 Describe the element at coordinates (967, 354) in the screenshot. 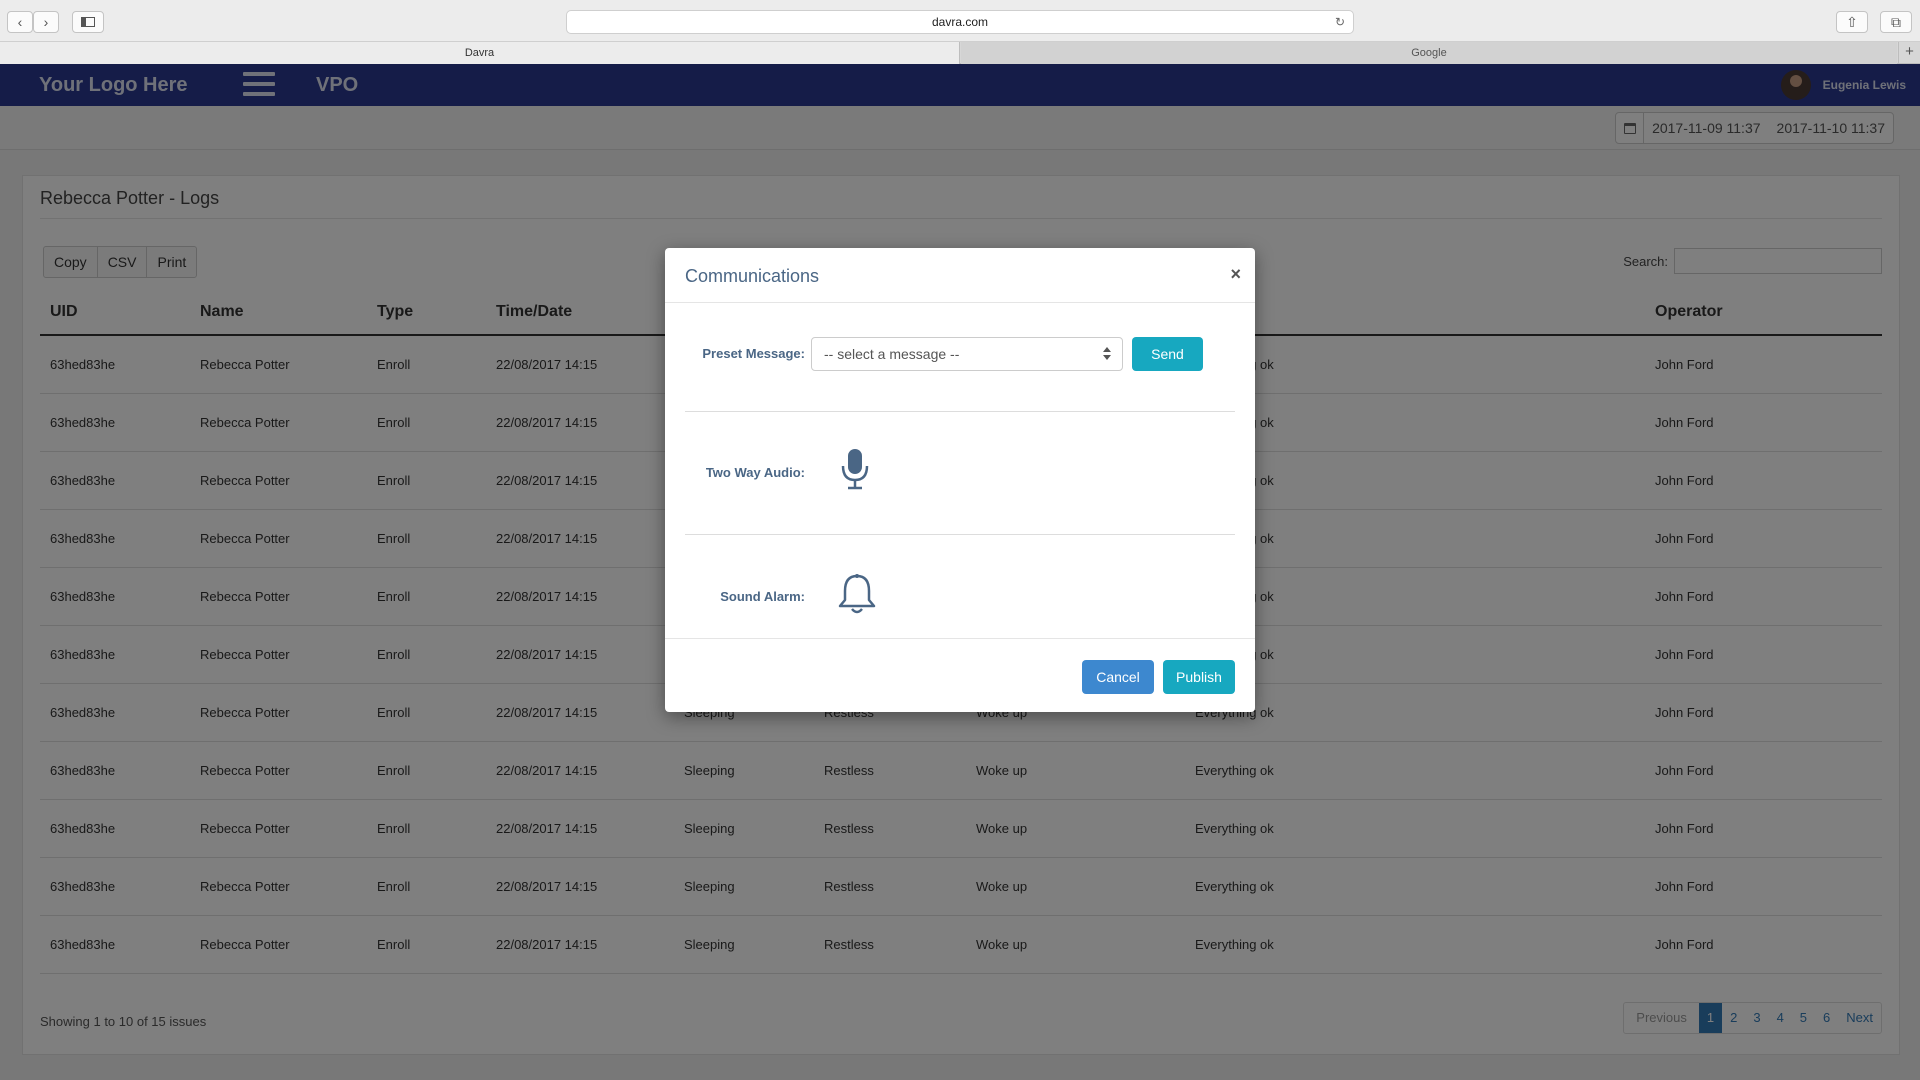

I see `preset-message-select: -- select a message --` at that location.